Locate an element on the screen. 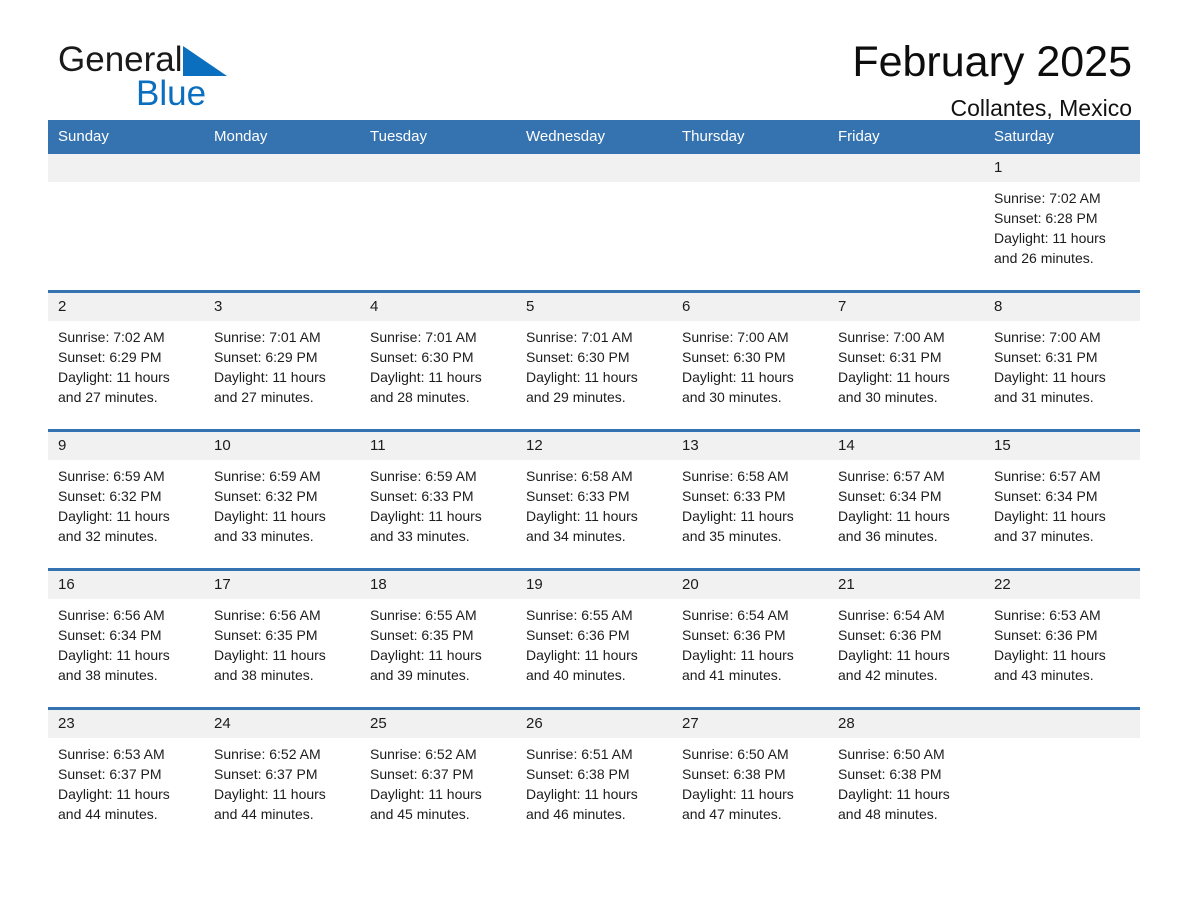  sunrise-text: Sunrise: 7:00 AM is located at coordinates (1047, 337).